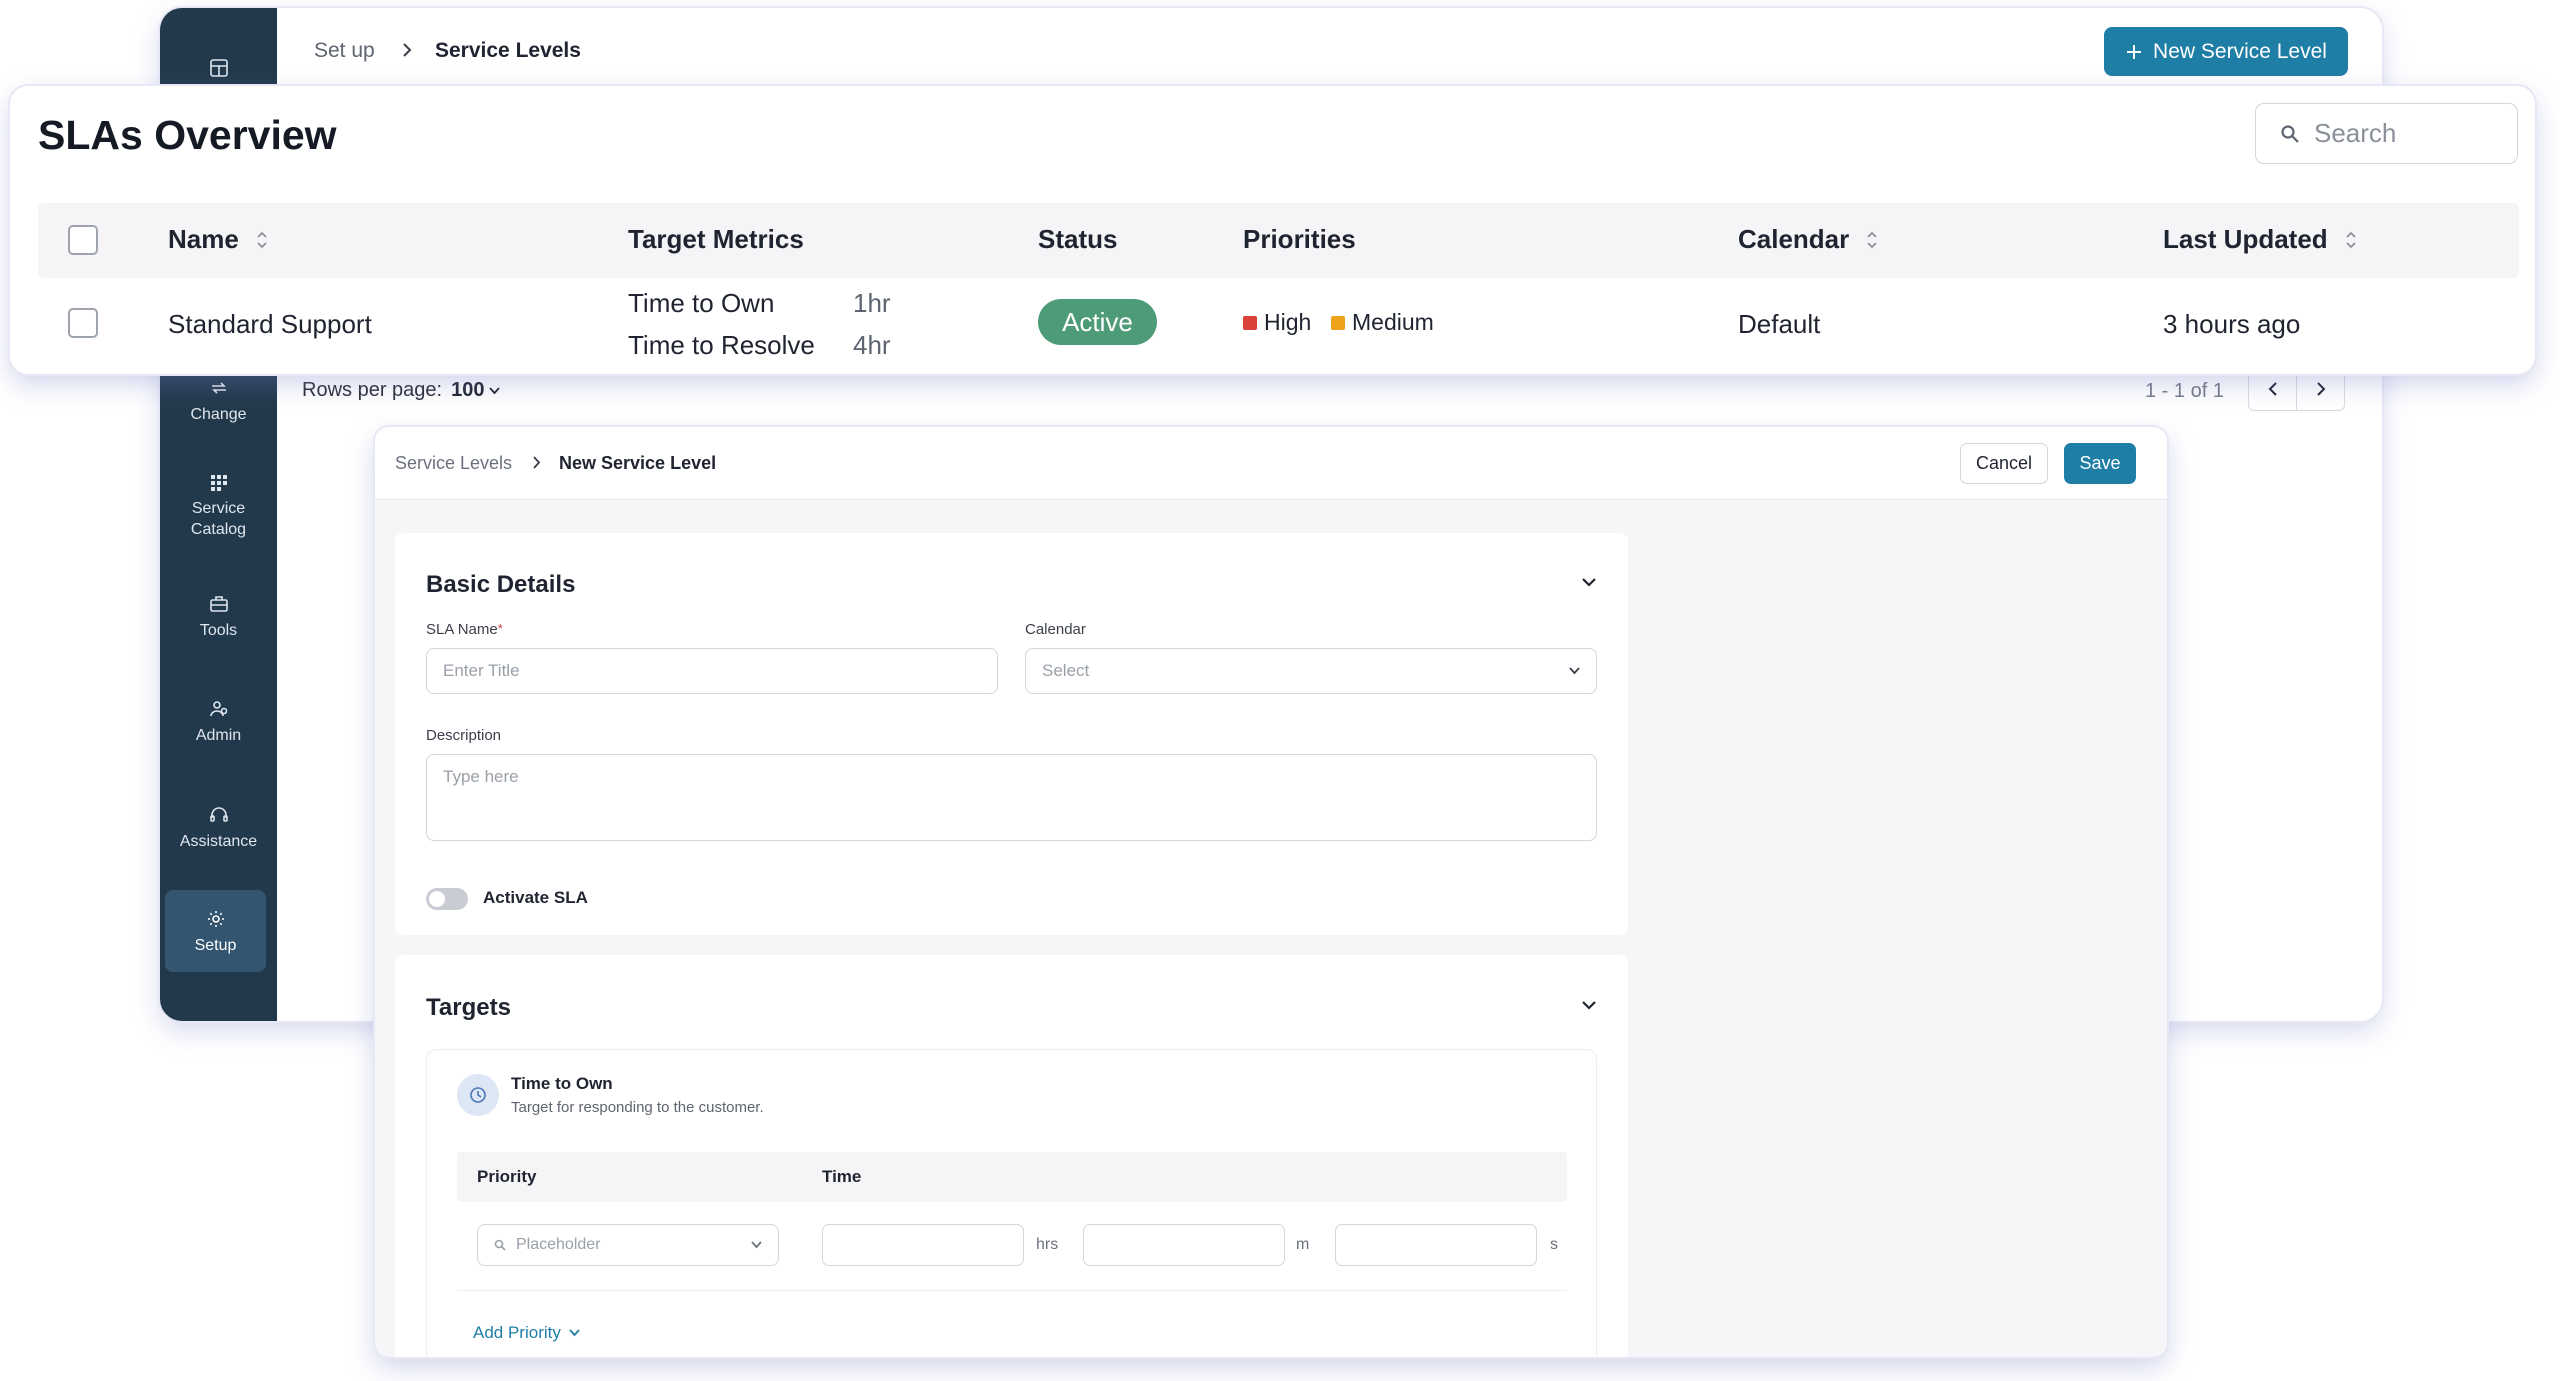 Image resolution: width=2560 pixels, height=1381 pixels. What do you see at coordinates (1393, 322) in the screenshot?
I see `priority-label: Medium` at bounding box center [1393, 322].